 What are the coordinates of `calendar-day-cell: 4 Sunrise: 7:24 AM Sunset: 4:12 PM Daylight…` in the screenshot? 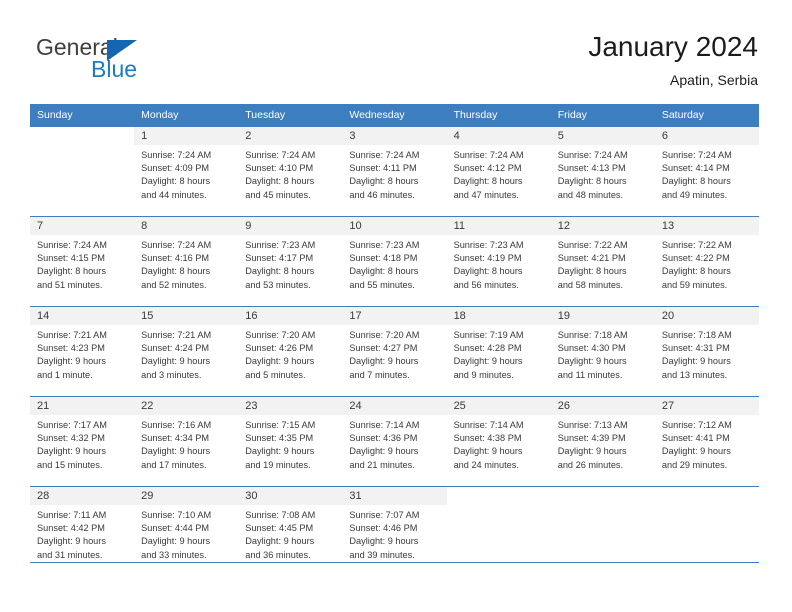 It's located at (498, 171).